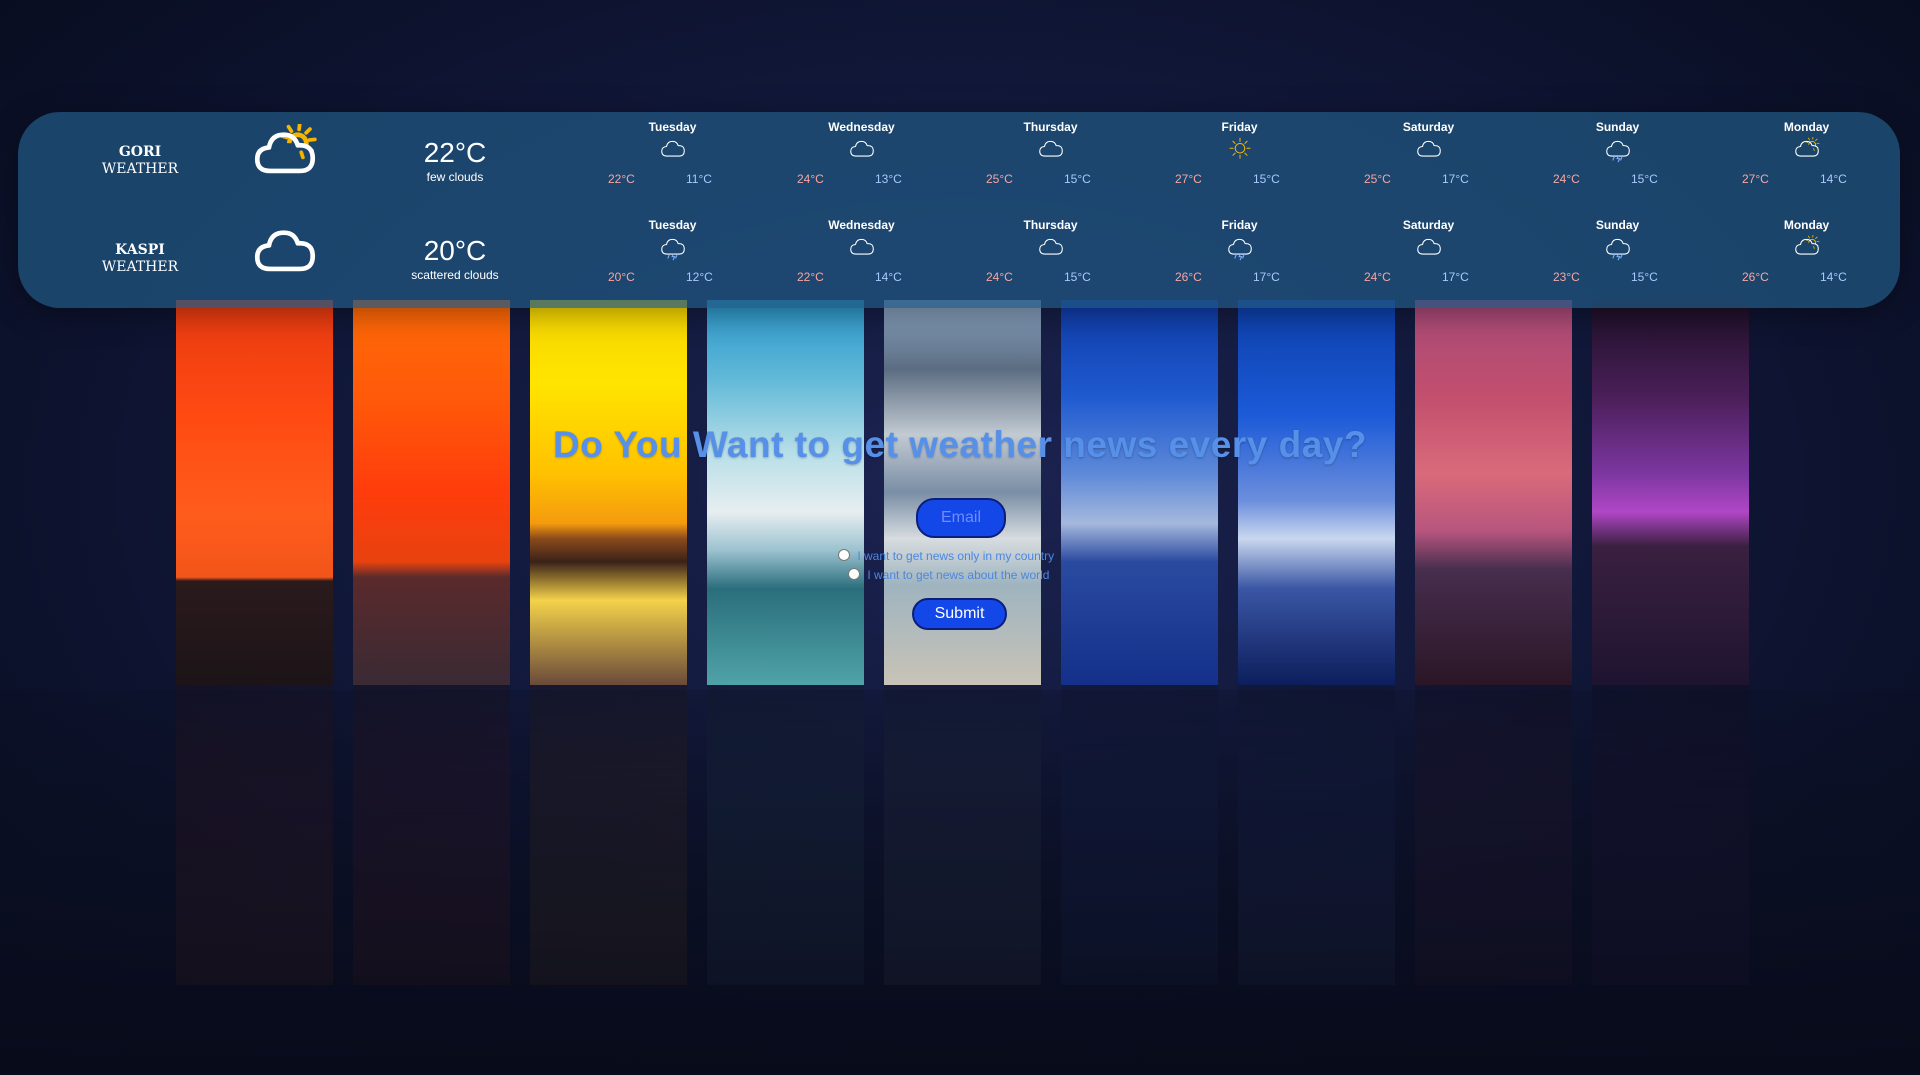 This screenshot has width=1920, height=1075. Describe the element at coordinates (455, 152) in the screenshot. I see `current-temperature: 22°C` at that location.